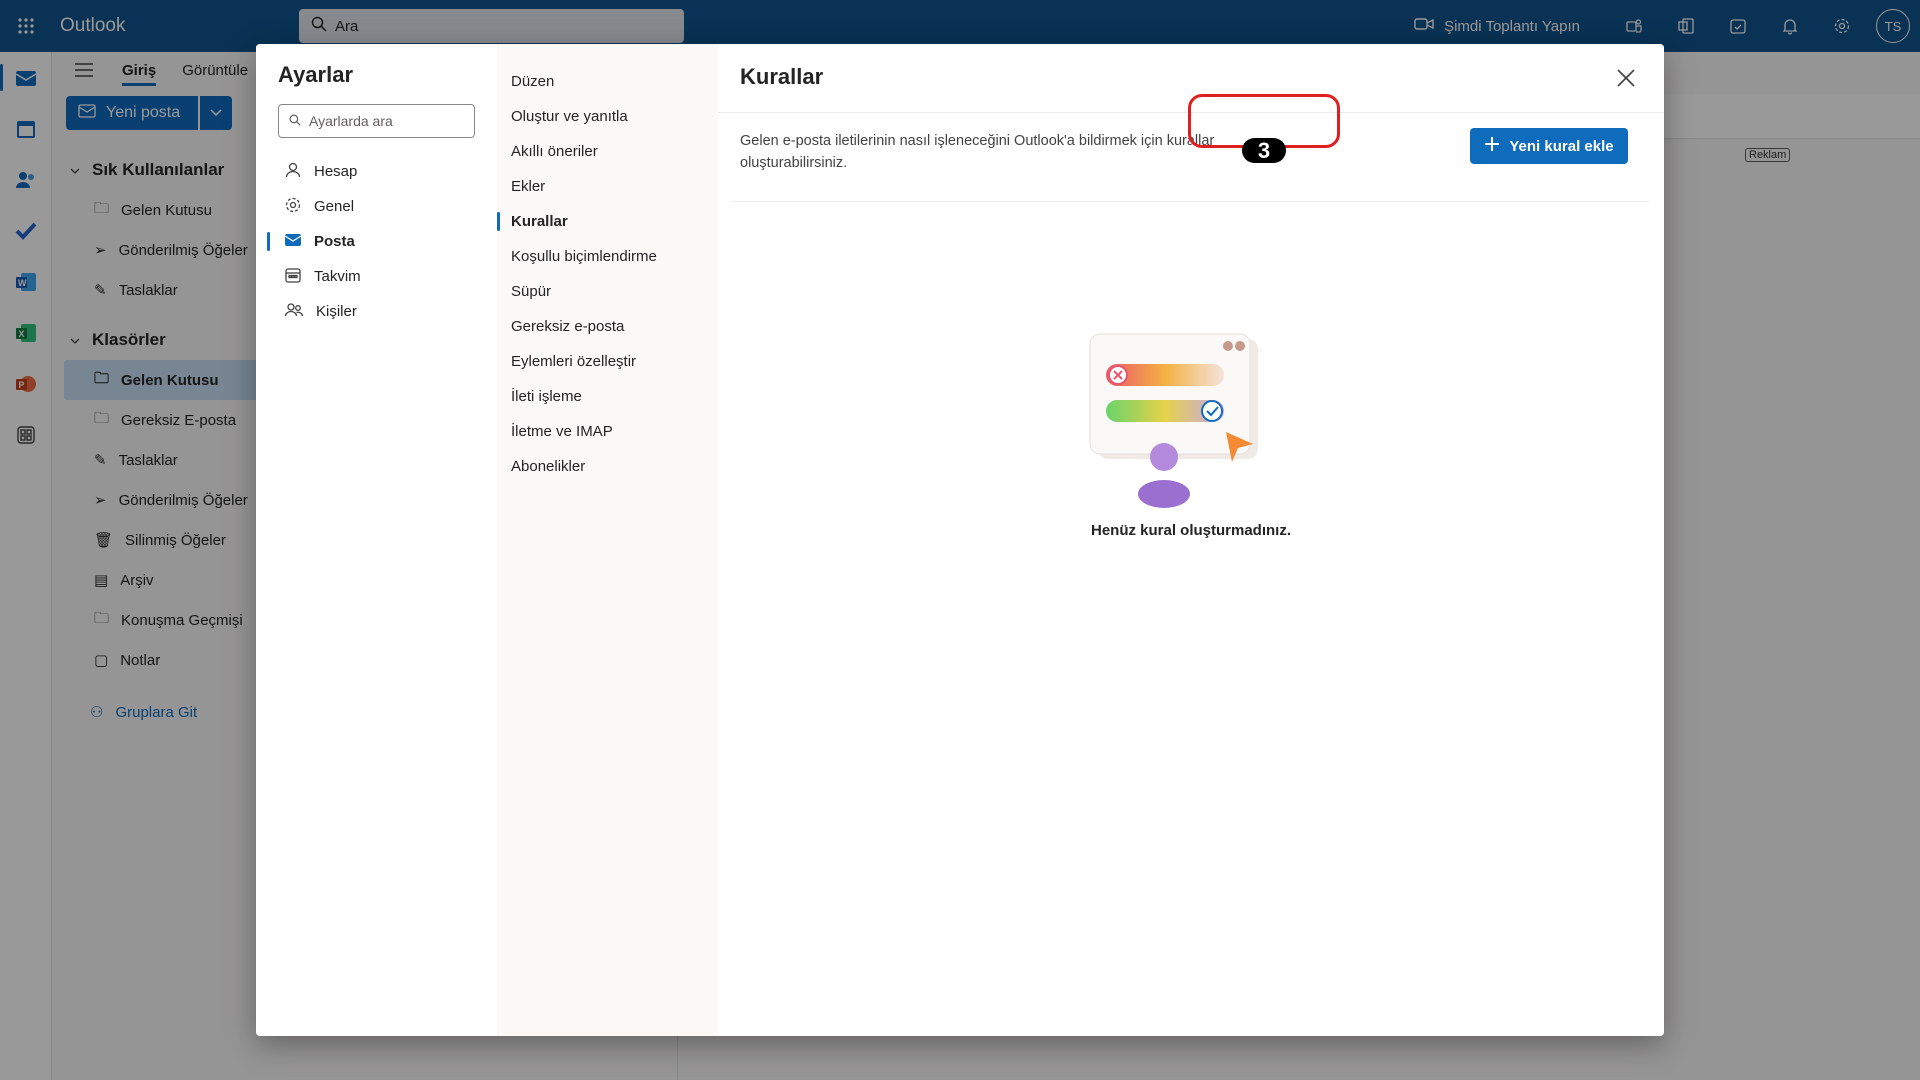 The image size is (1920, 1080). Describe the element at coordinates (1264, 150) in the screenshot. I see `step-number-badge: 3` at that location.